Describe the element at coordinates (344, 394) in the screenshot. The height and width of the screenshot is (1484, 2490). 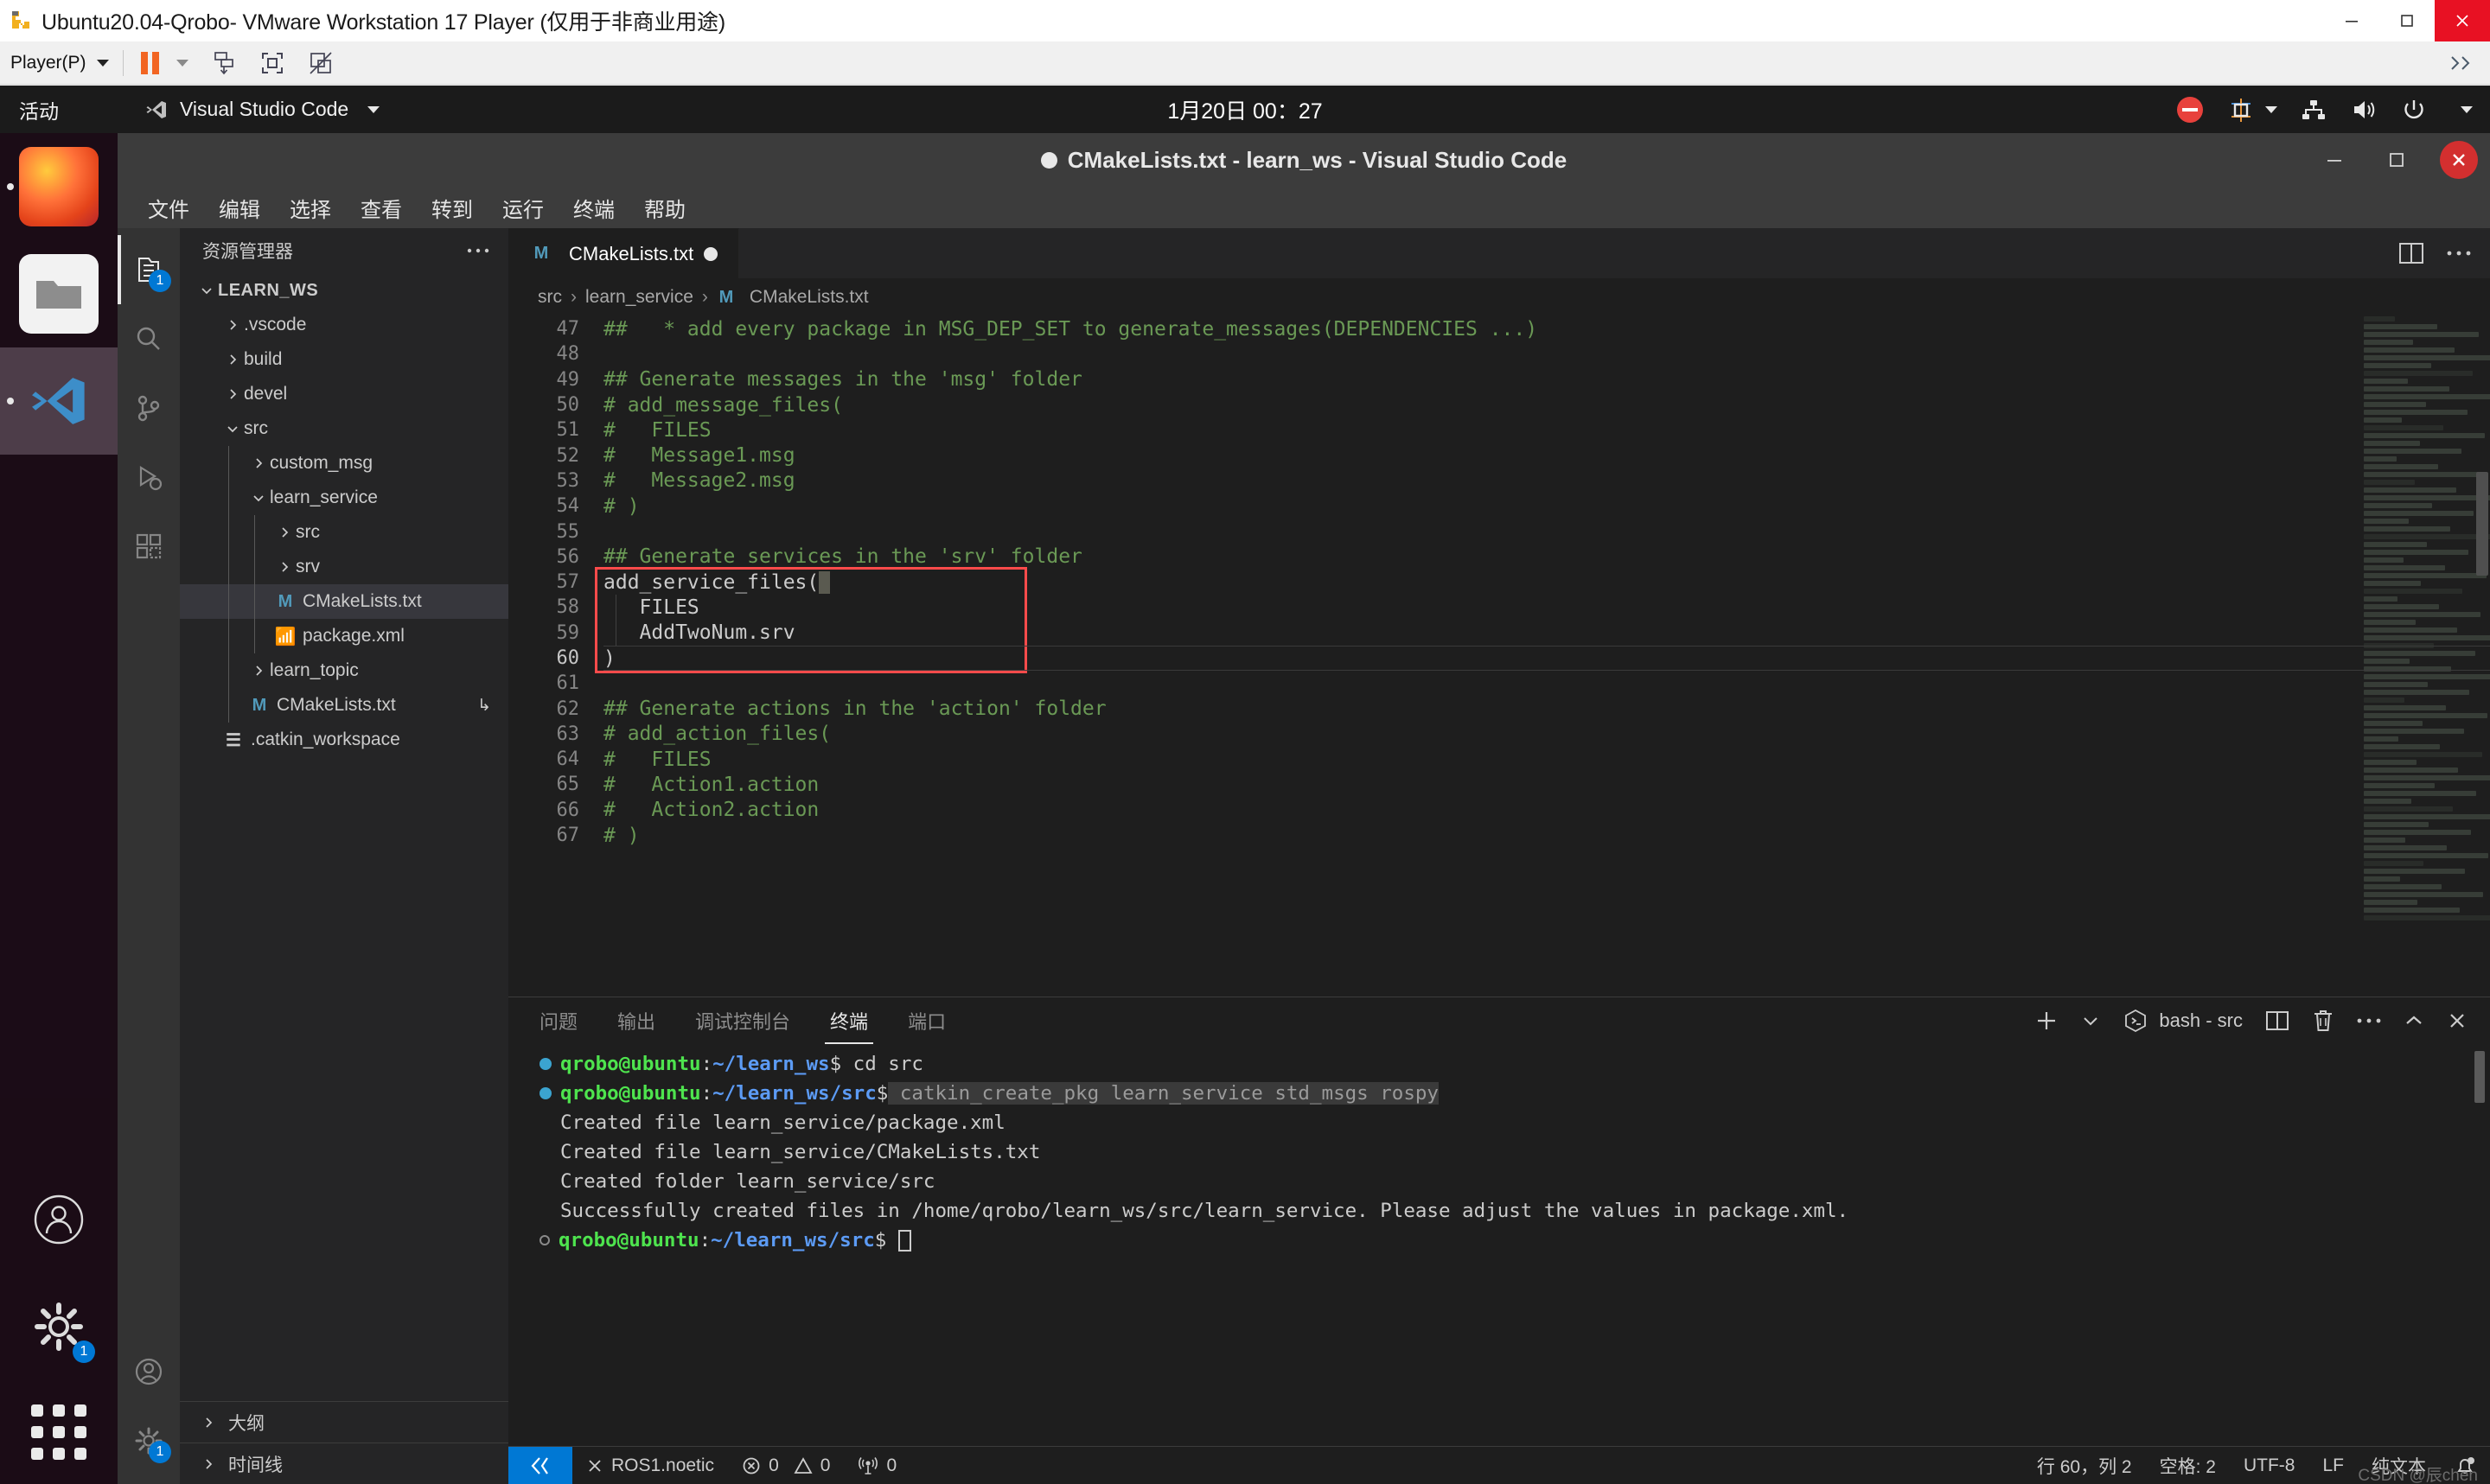
I see `tree-folder-devel: devel` at that location.